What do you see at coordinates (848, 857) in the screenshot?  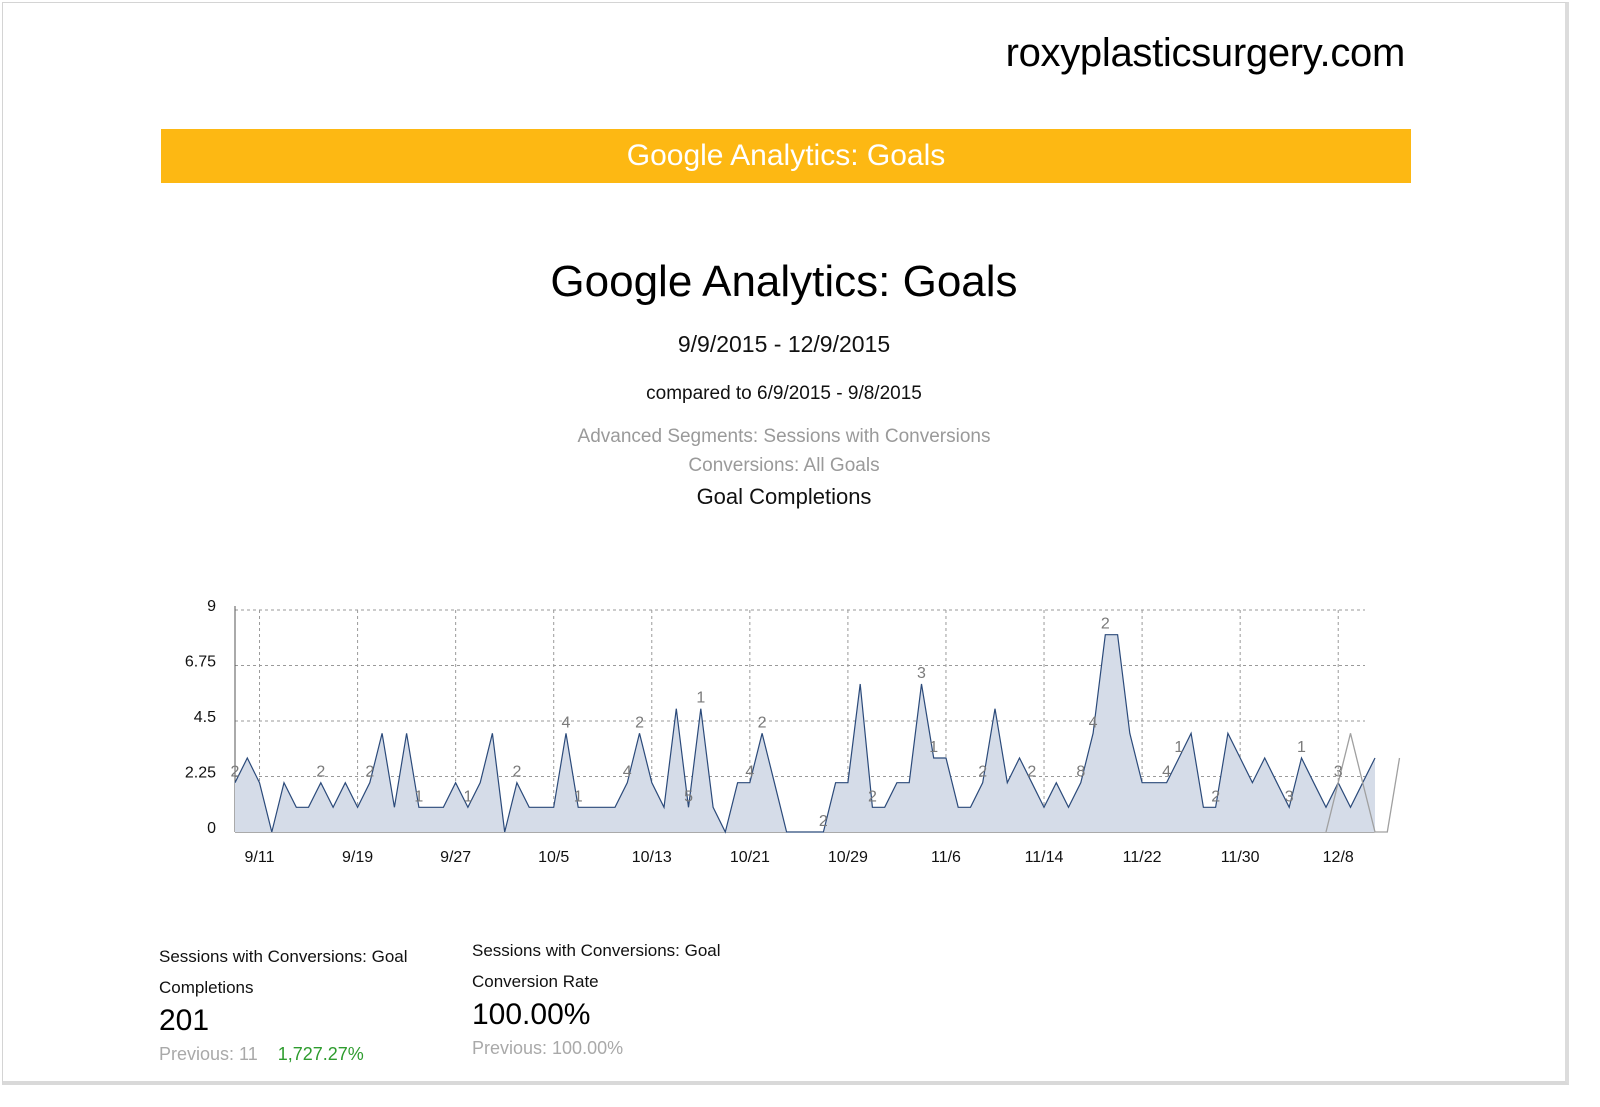 I see `x-tick-label: 10/29` at bounding box center [848, 857].